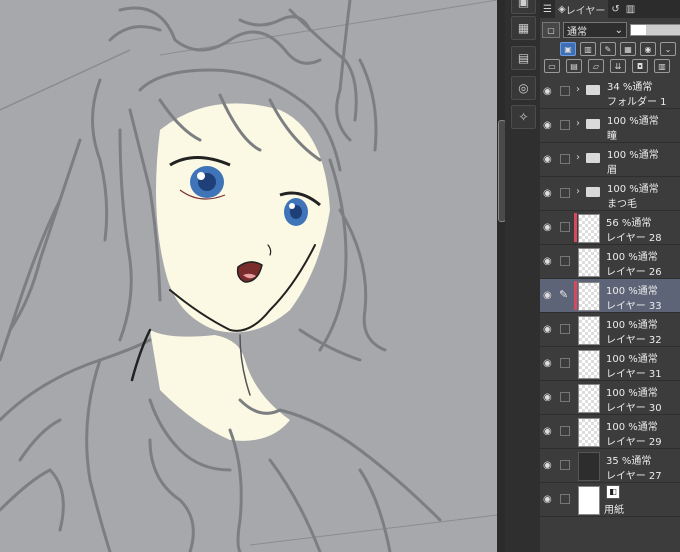 Image resolution: width=680 pixels, height=552 pixels. I want to click on panel-tabs: ☰ ◈ レイヤー ↺ ▥, so click(610, 9).